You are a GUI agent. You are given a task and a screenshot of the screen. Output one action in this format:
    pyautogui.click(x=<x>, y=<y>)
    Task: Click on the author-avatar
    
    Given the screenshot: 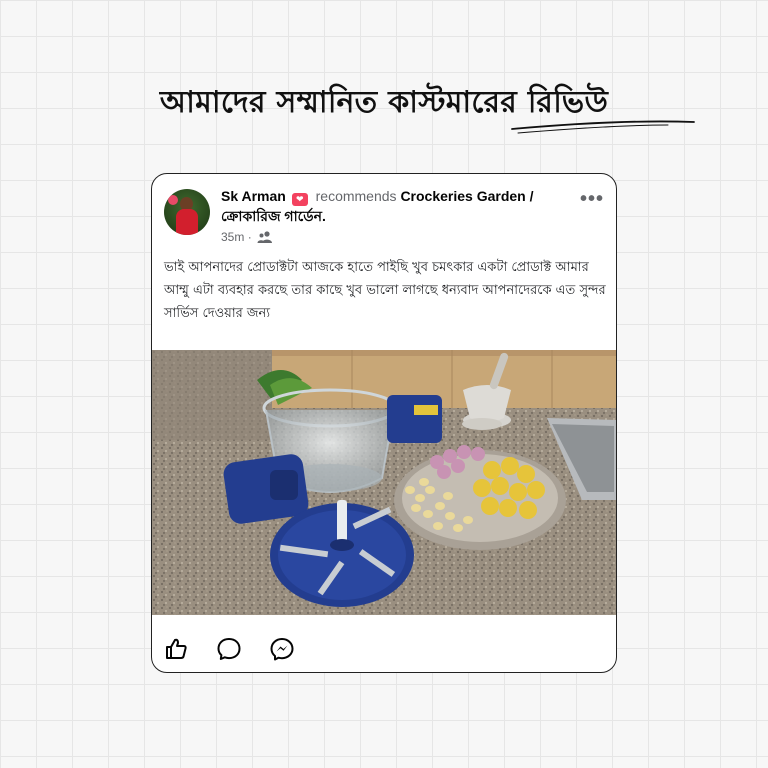 What is the action you would take?
    pyautogui.click(x=187, y=212)
    